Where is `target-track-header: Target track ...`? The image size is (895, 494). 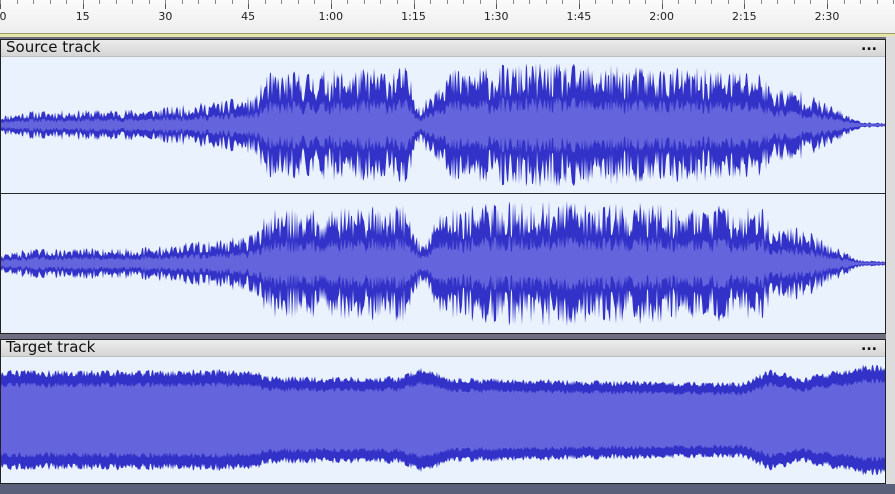
target-track-header: Target track ... is located at coordinates (443, 347).